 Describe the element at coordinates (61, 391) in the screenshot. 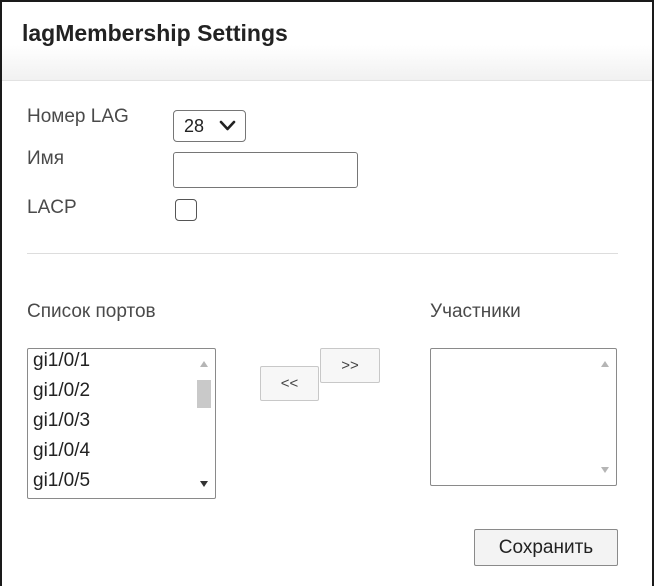

I see `list-item: gi1/0/2` at that location.